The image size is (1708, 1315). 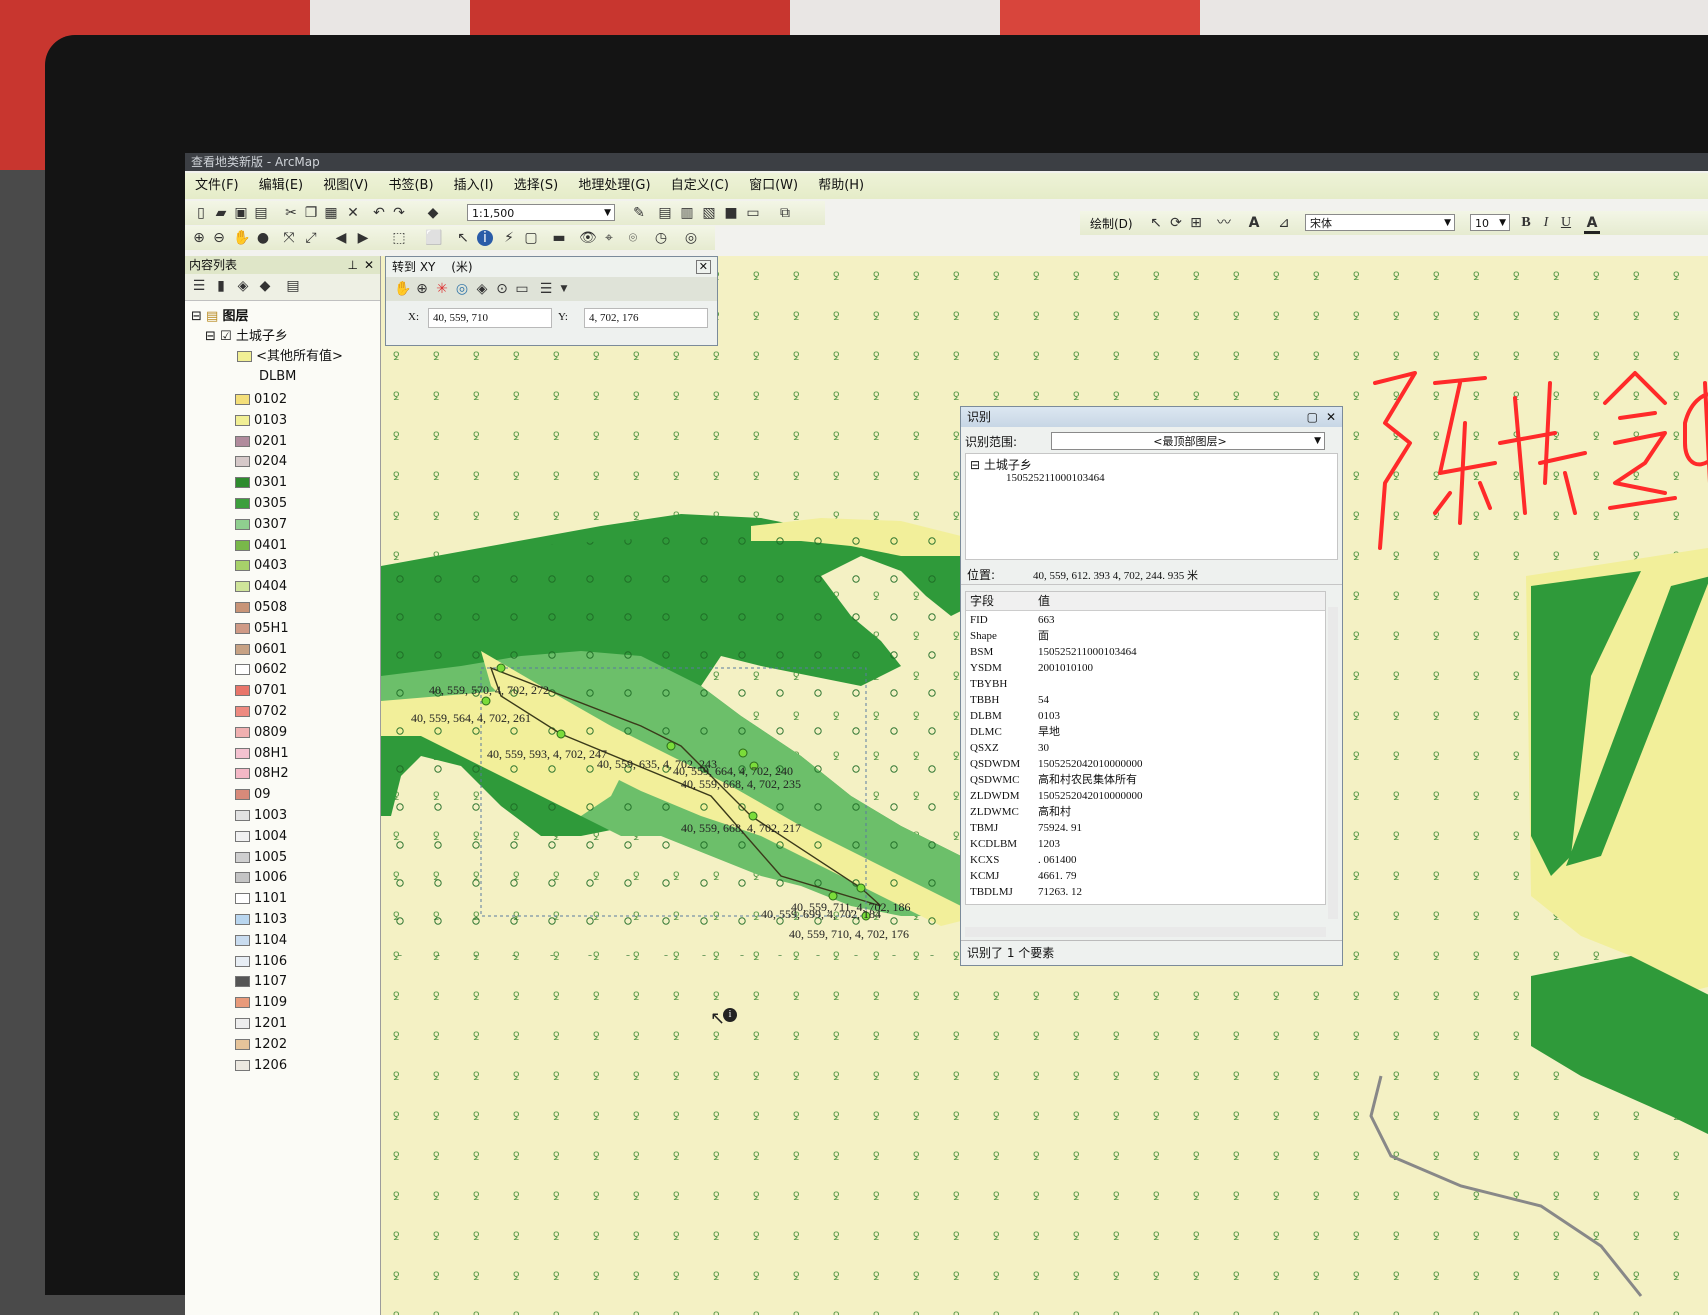 What do you see at coordinates (1145, 812) in the screenshot?
I see `attribute-row: ZLDWMC 高和村` at bounding box center [1145, 812].